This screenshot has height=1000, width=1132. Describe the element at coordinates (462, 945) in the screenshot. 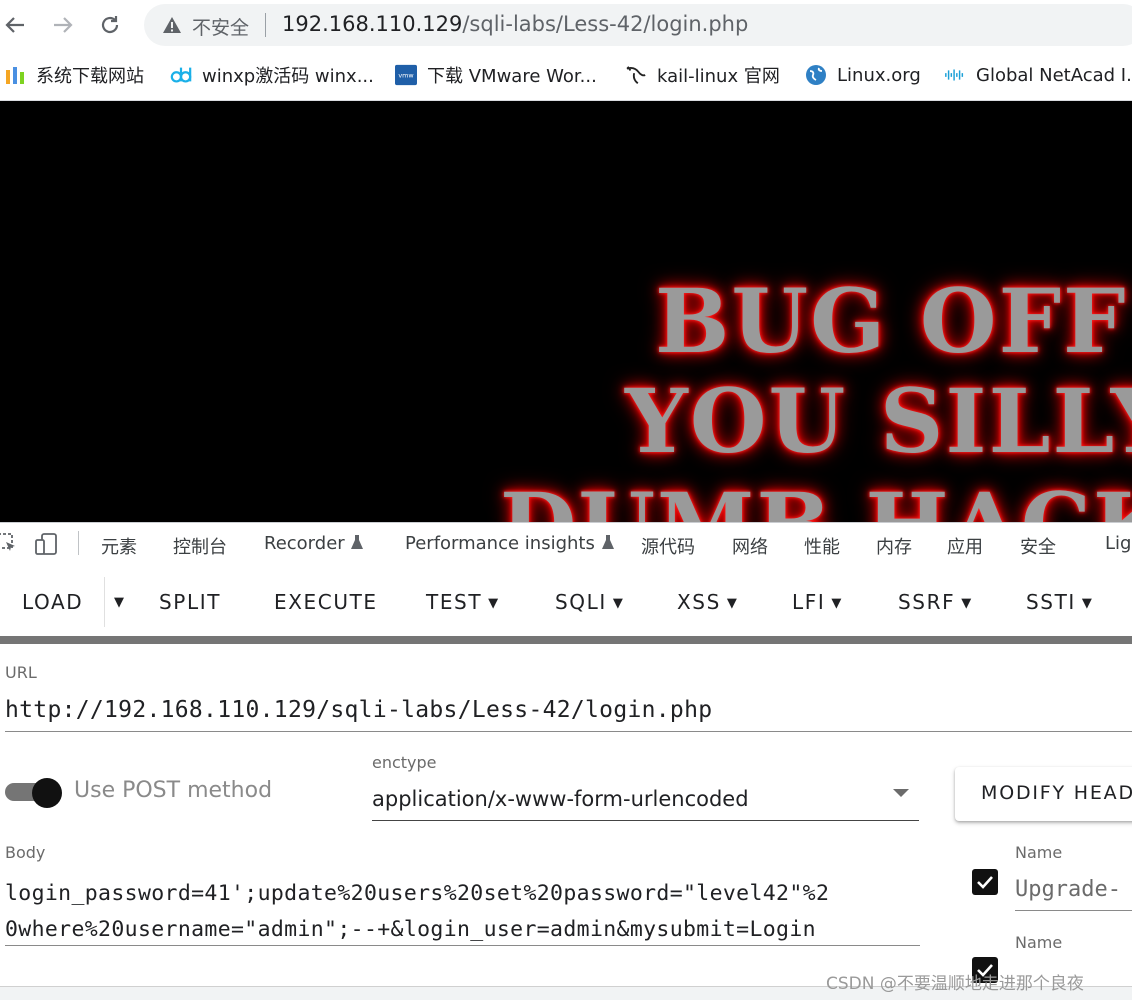

I see `body-underline` at that location.